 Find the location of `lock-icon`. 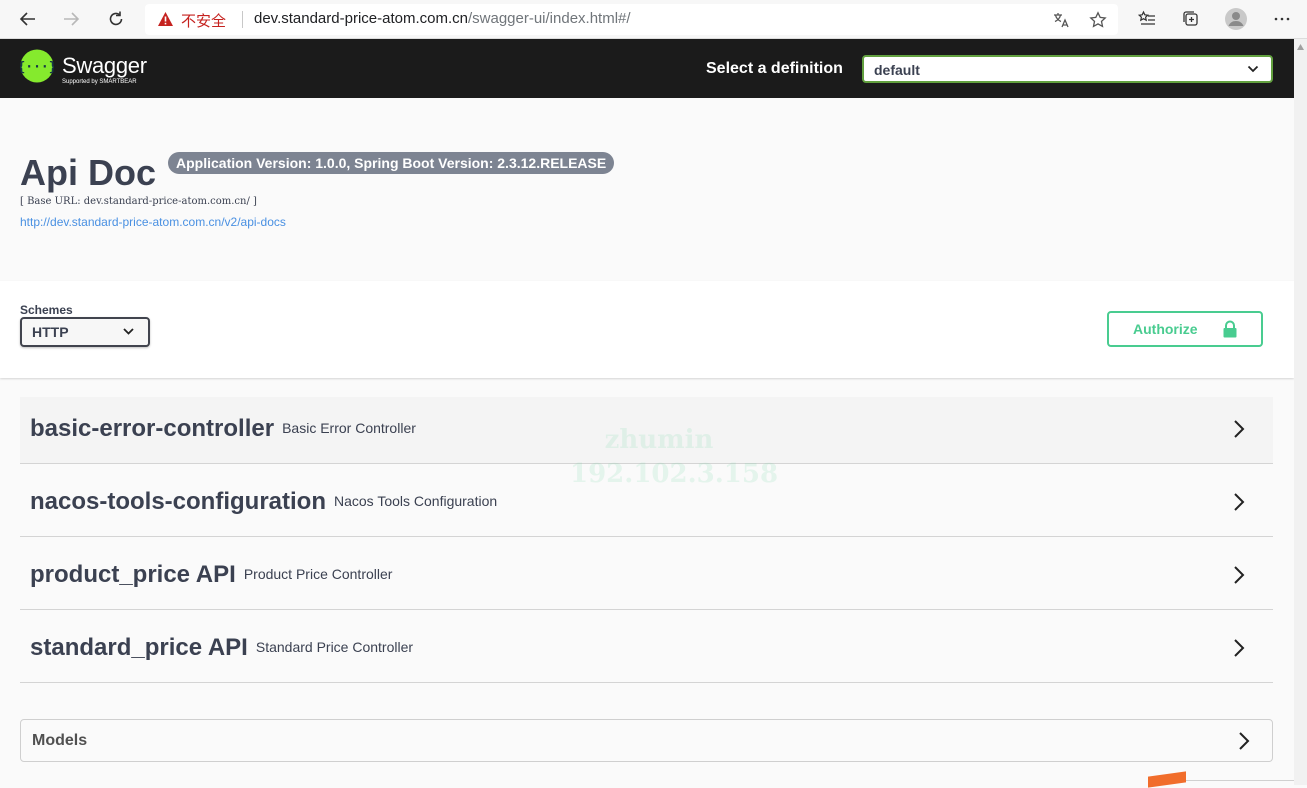

lock-icon is located at coordinates (1230, 329).